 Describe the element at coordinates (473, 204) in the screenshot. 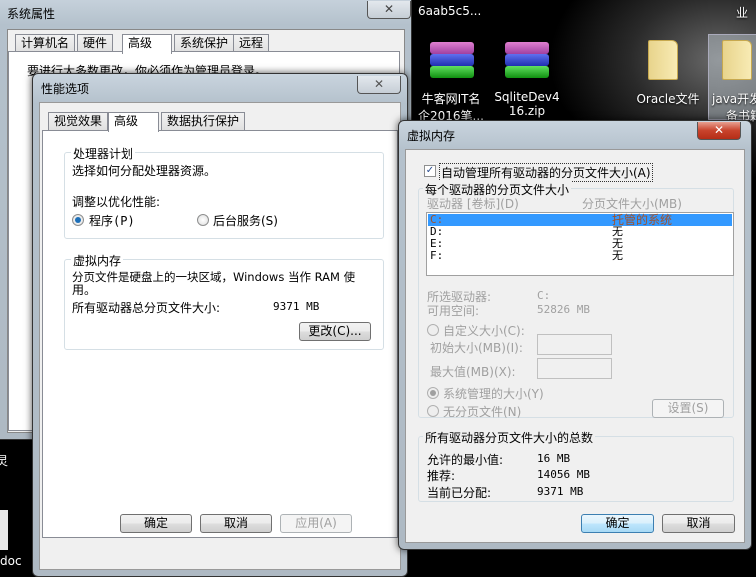

I see `column-header-drive: 驱动器 [卷标](D)` at that location.